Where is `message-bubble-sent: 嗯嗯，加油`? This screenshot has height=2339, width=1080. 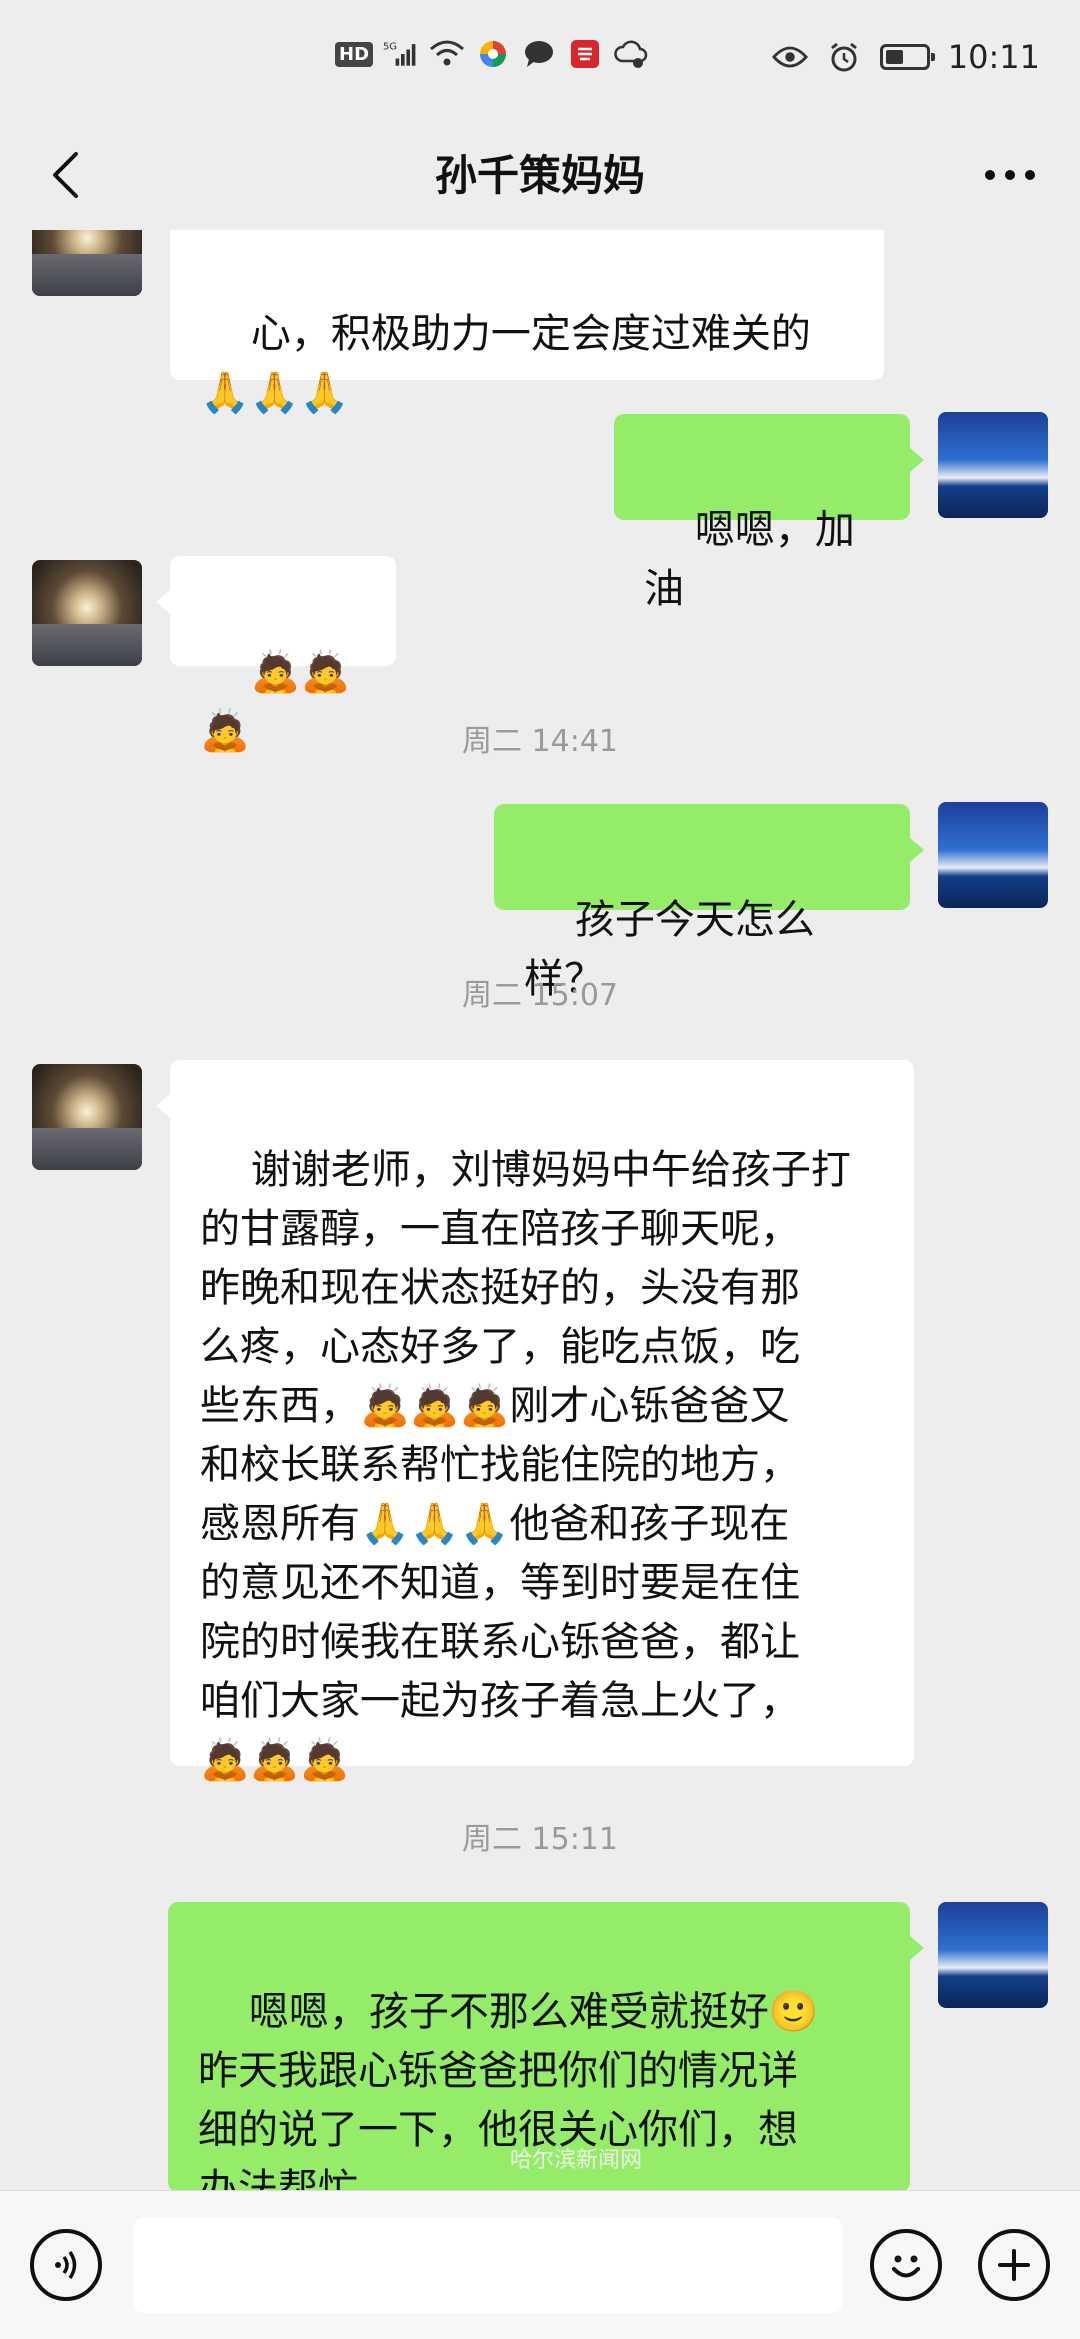 message-bubble-sent: 嗯嗯，加油 is located at coordinates (769, 513).